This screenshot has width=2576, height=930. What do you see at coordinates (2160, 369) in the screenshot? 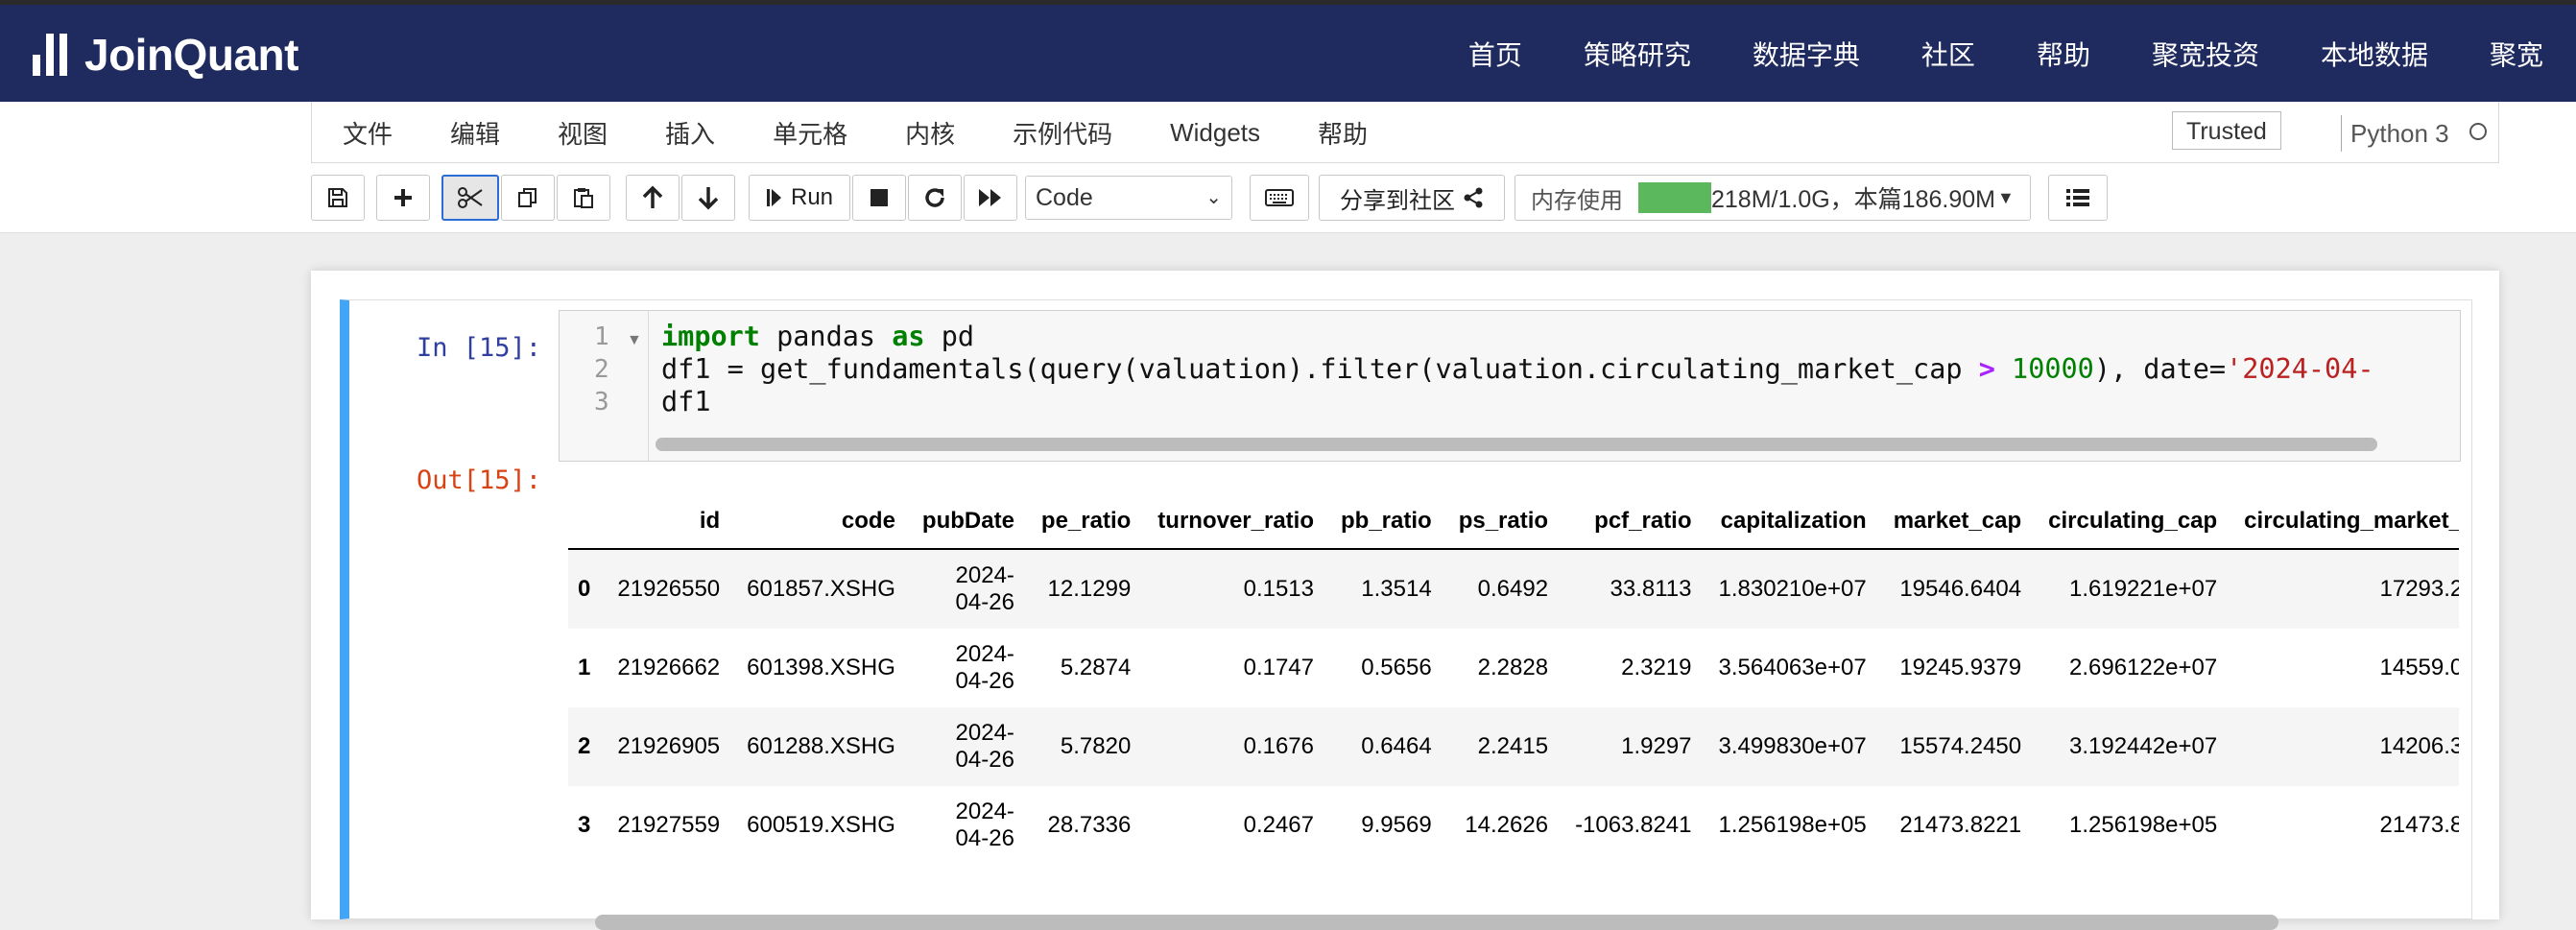
I see `code-text: ), date=` at bounding box center [2160, 369].